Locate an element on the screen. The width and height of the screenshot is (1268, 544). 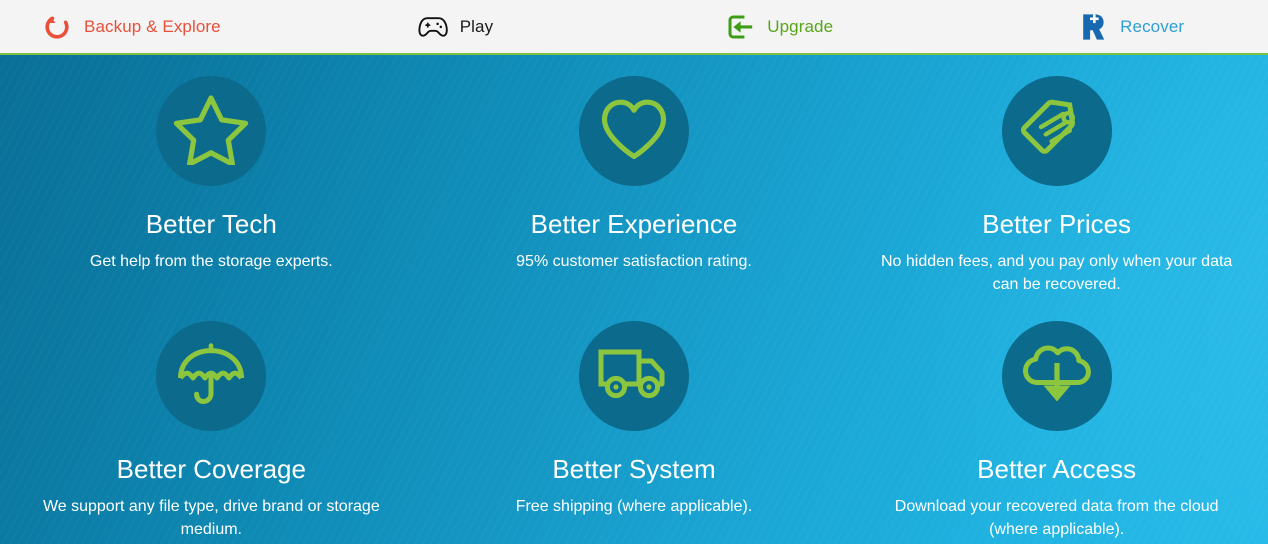
icon-circle-star is located at coordinates (211, 131).